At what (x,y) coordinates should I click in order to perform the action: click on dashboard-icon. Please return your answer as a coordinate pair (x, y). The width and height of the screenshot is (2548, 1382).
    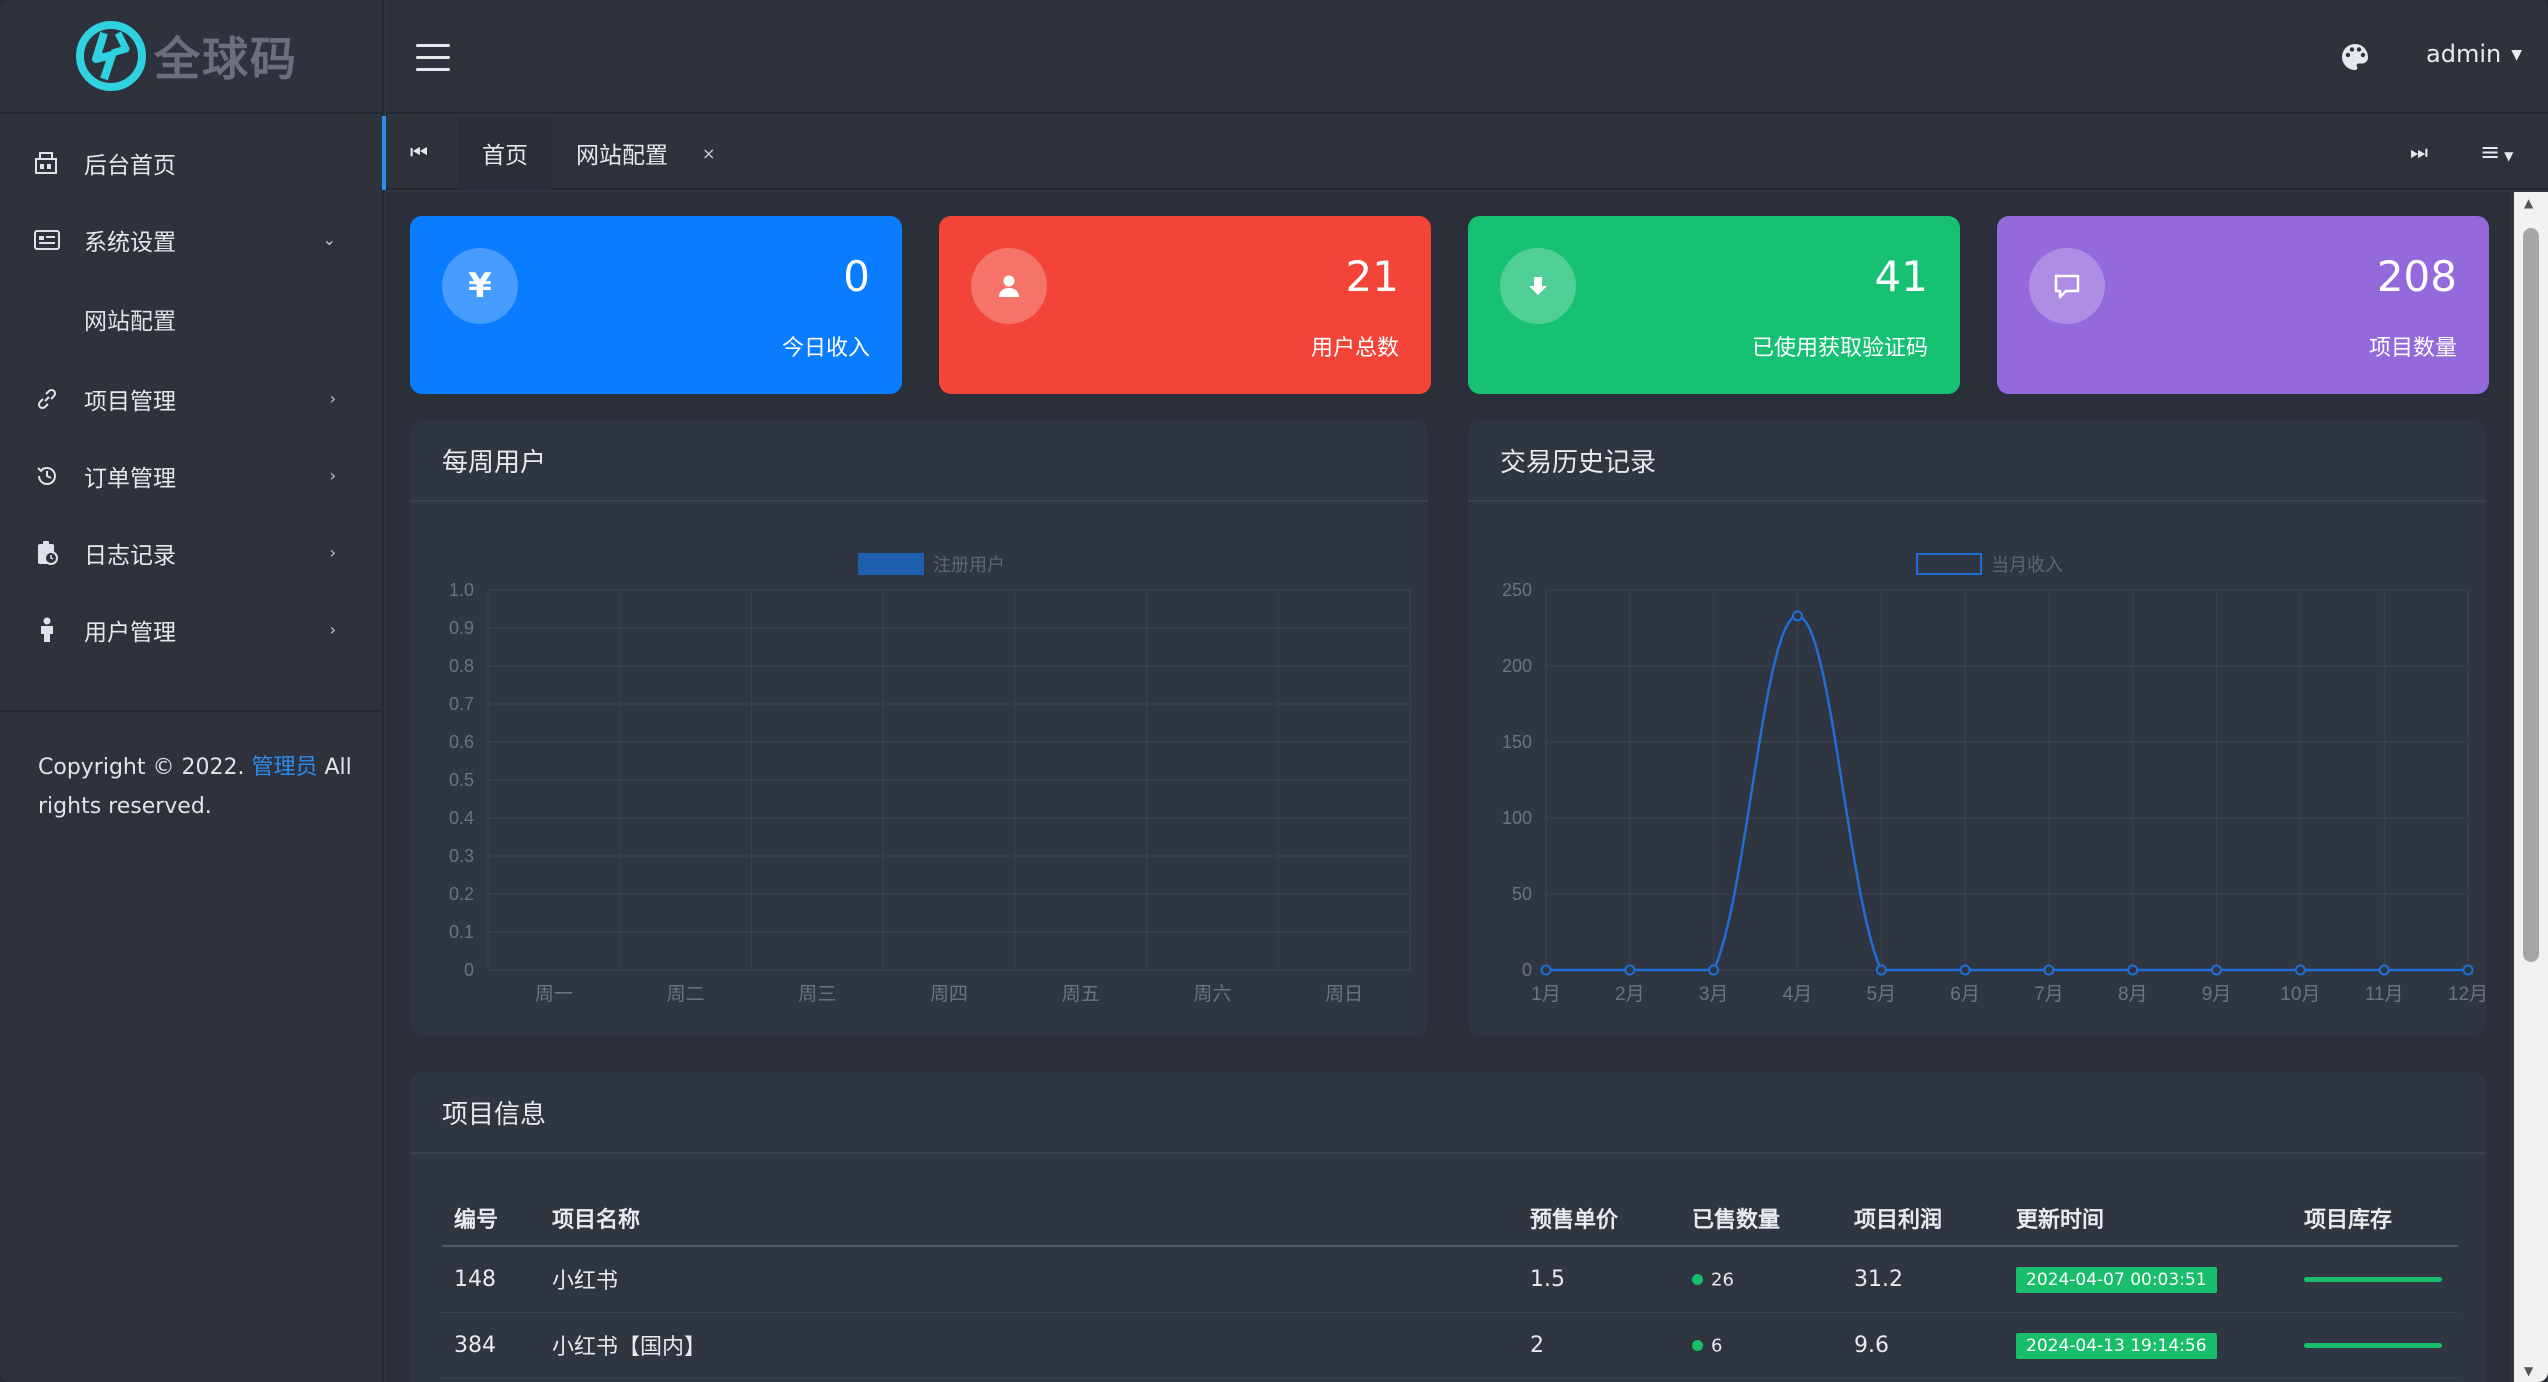
    Looking at the image, I should click on (47, 163).